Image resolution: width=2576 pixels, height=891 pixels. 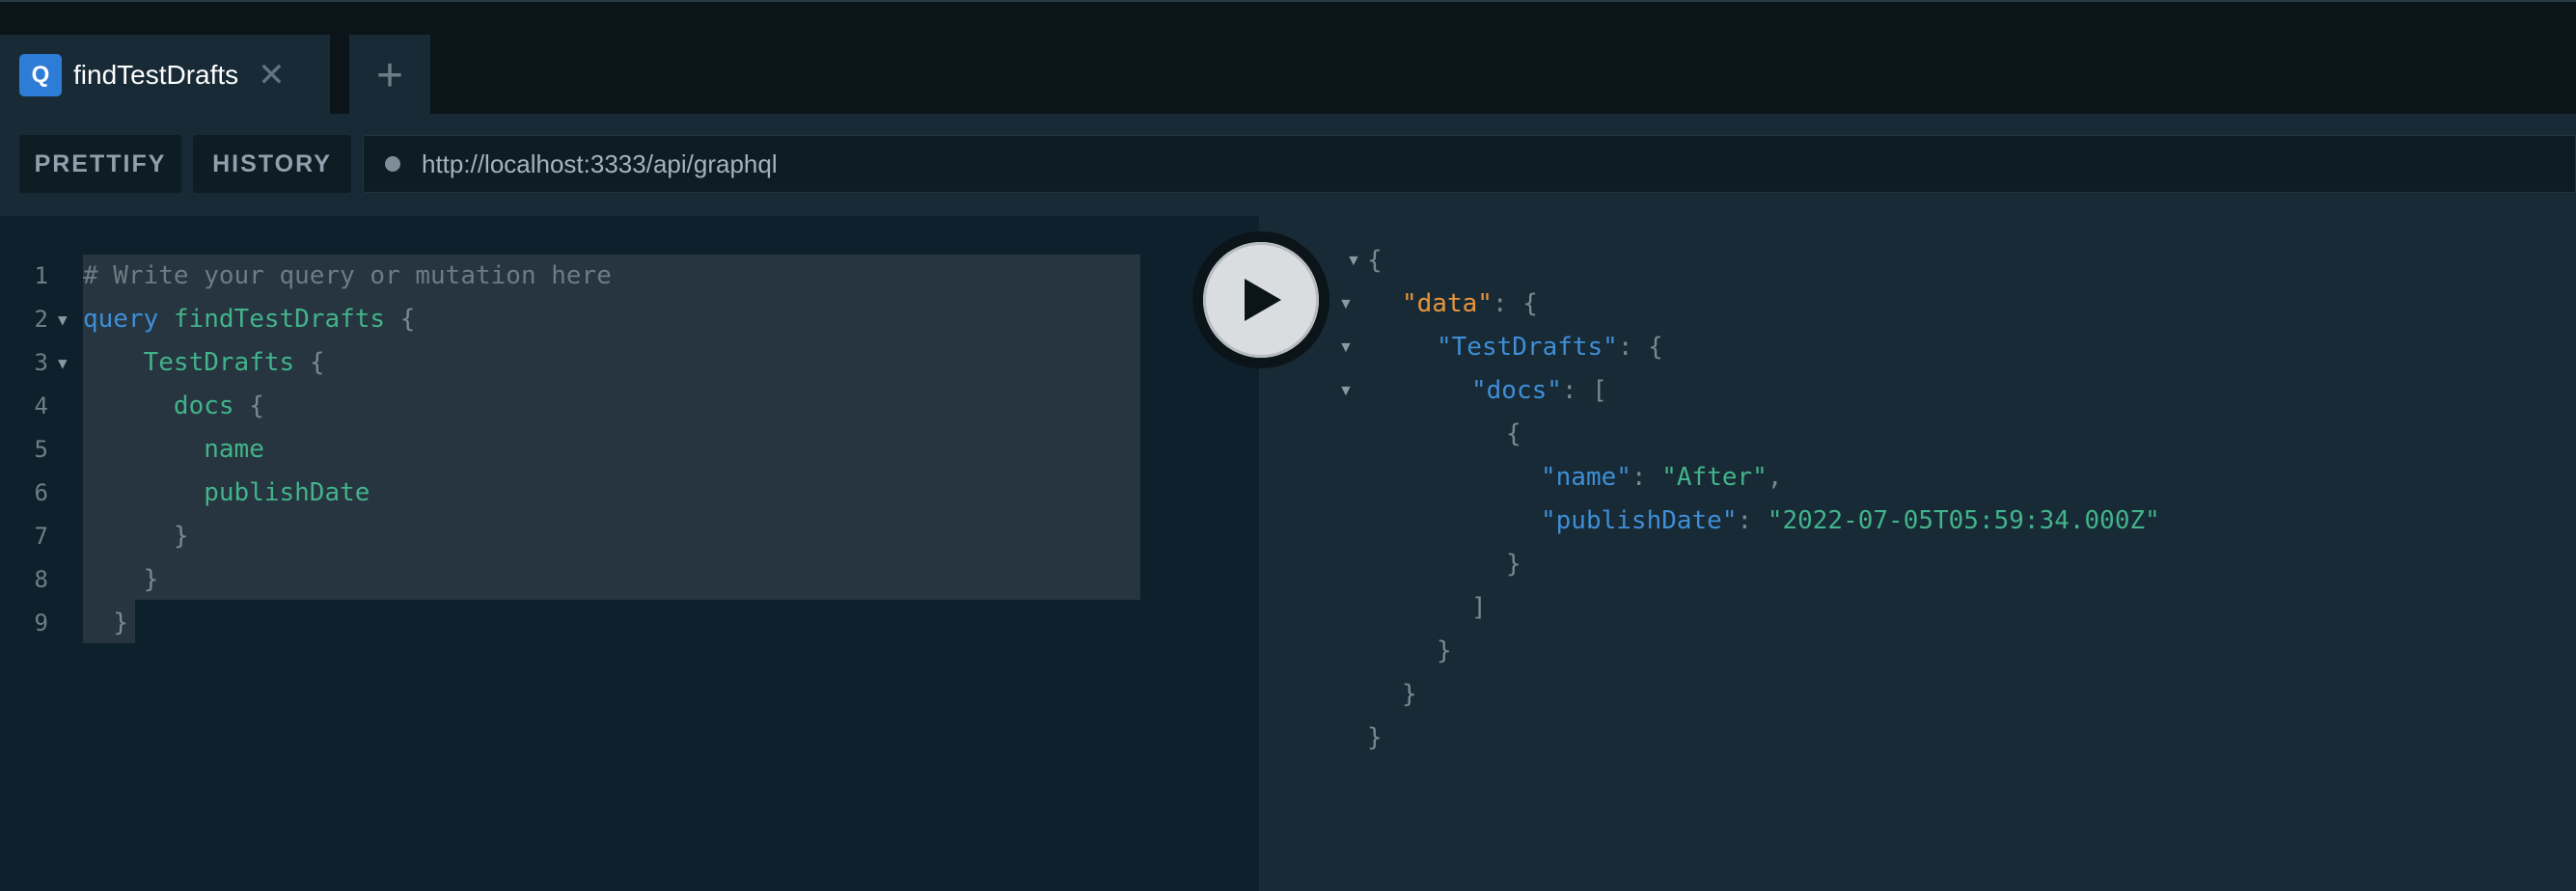 What do you see at coordinates (174, 450) in the screenshot?
I see `code-text: name` at bounding box center [174, 450].